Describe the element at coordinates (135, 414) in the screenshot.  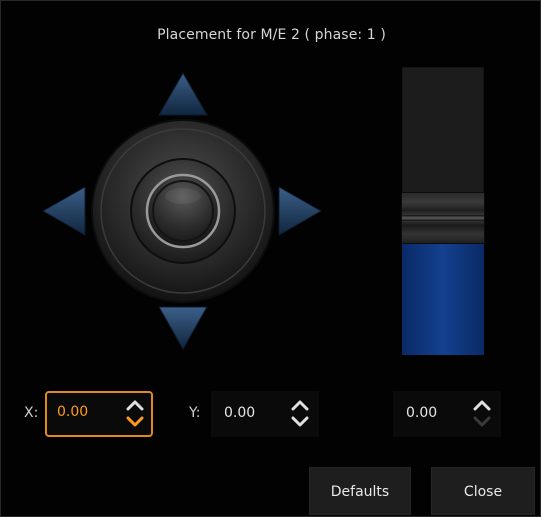
I see `x-spin-arrows` at that location.